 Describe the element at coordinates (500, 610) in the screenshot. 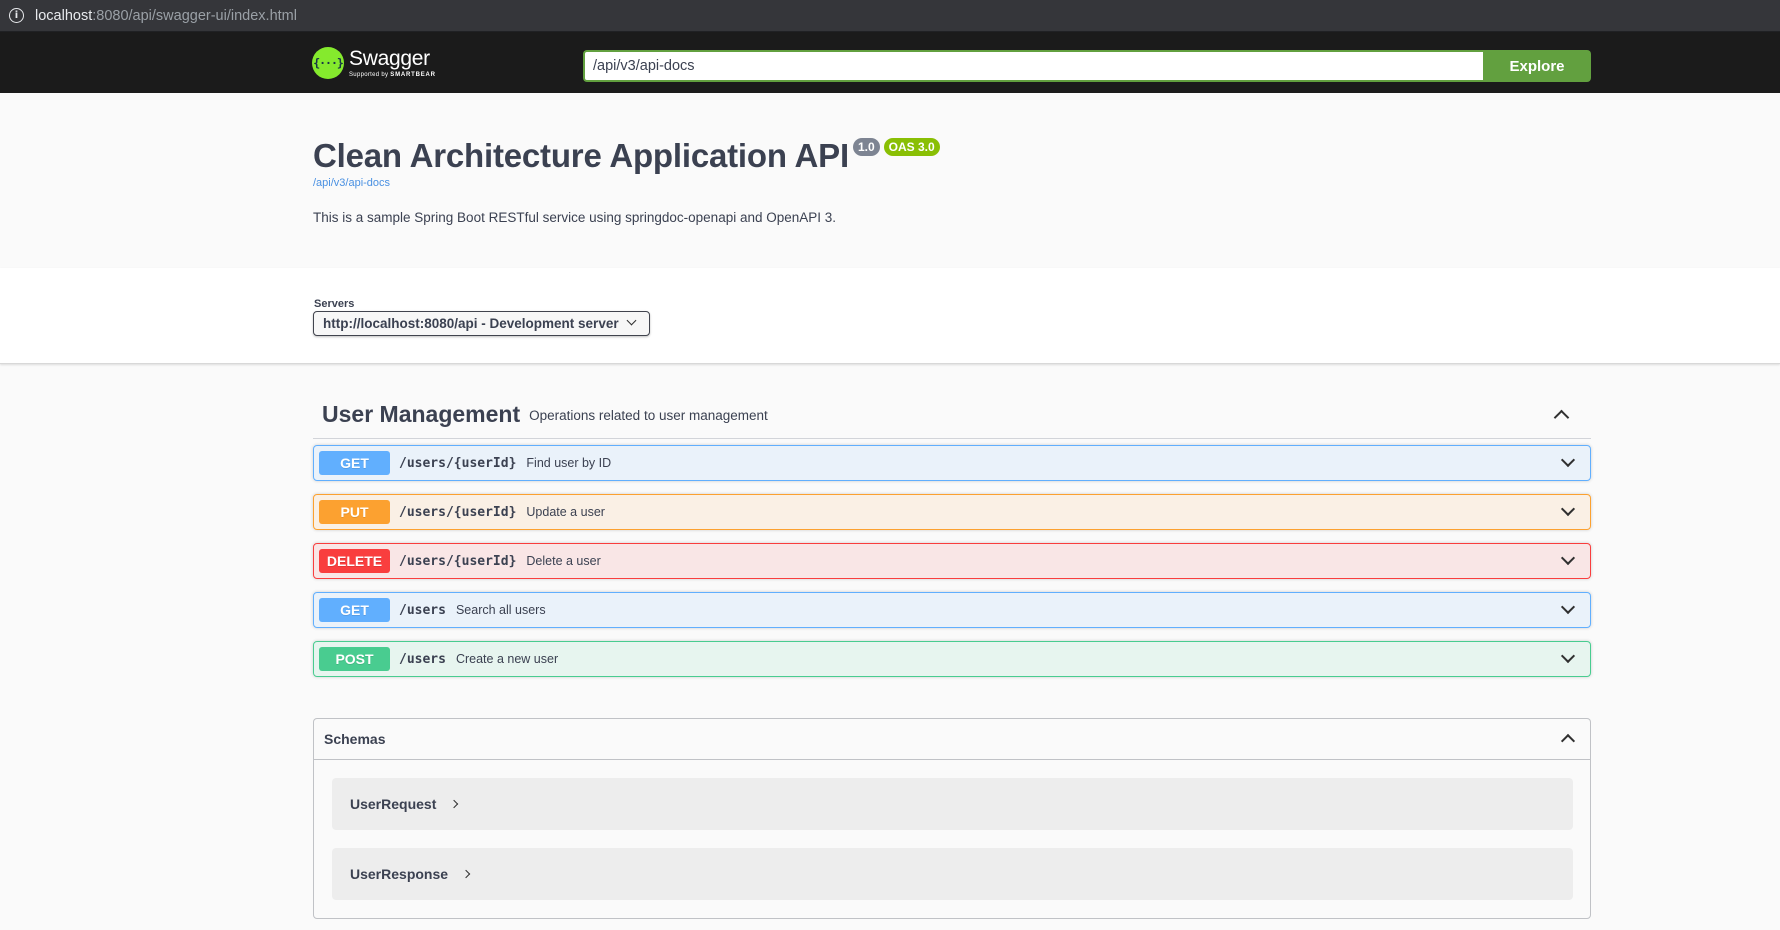

I see `operation-summary: Search all users` at that location.